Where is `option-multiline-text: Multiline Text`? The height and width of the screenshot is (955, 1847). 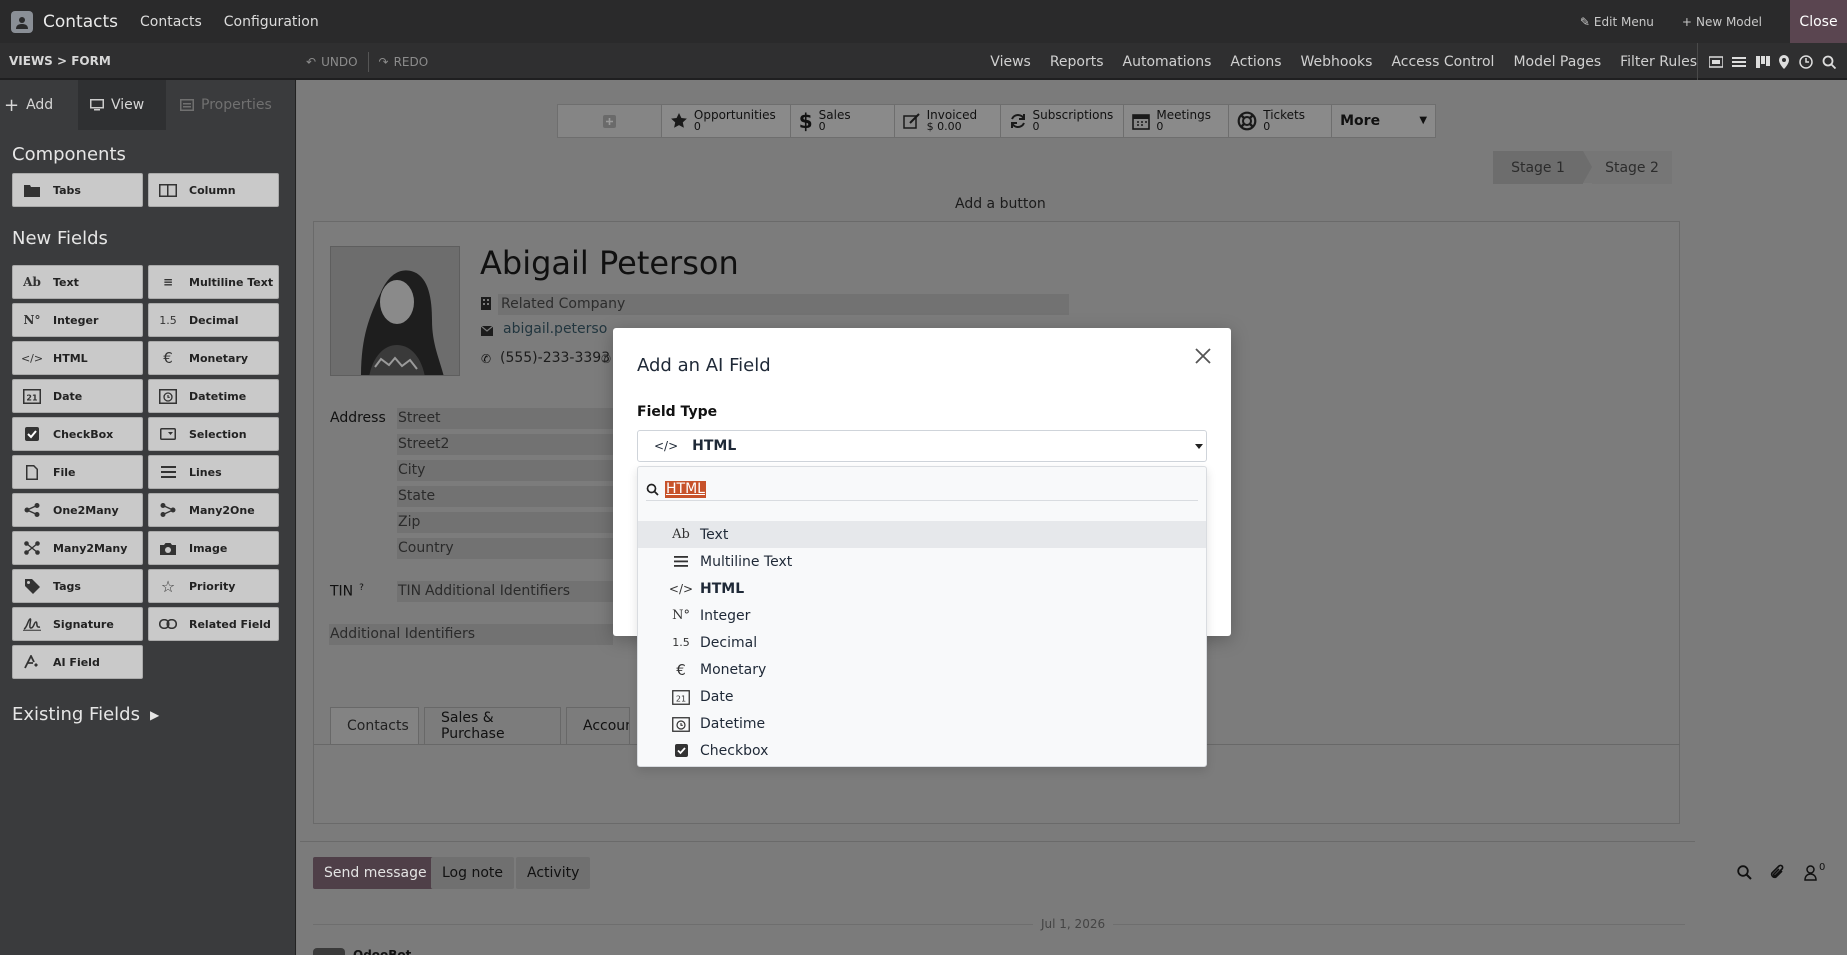 option-multiline-text: Multiline Text is located at coordinates (922, 561).